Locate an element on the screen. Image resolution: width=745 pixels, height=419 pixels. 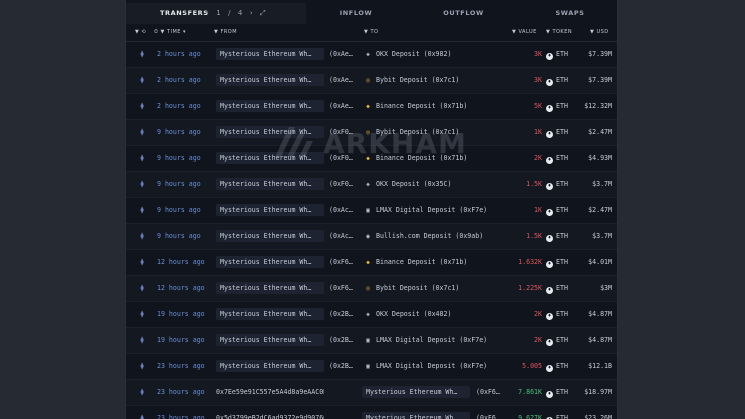
tab-inflow: INFLOW is located at coordinates (356, 13).